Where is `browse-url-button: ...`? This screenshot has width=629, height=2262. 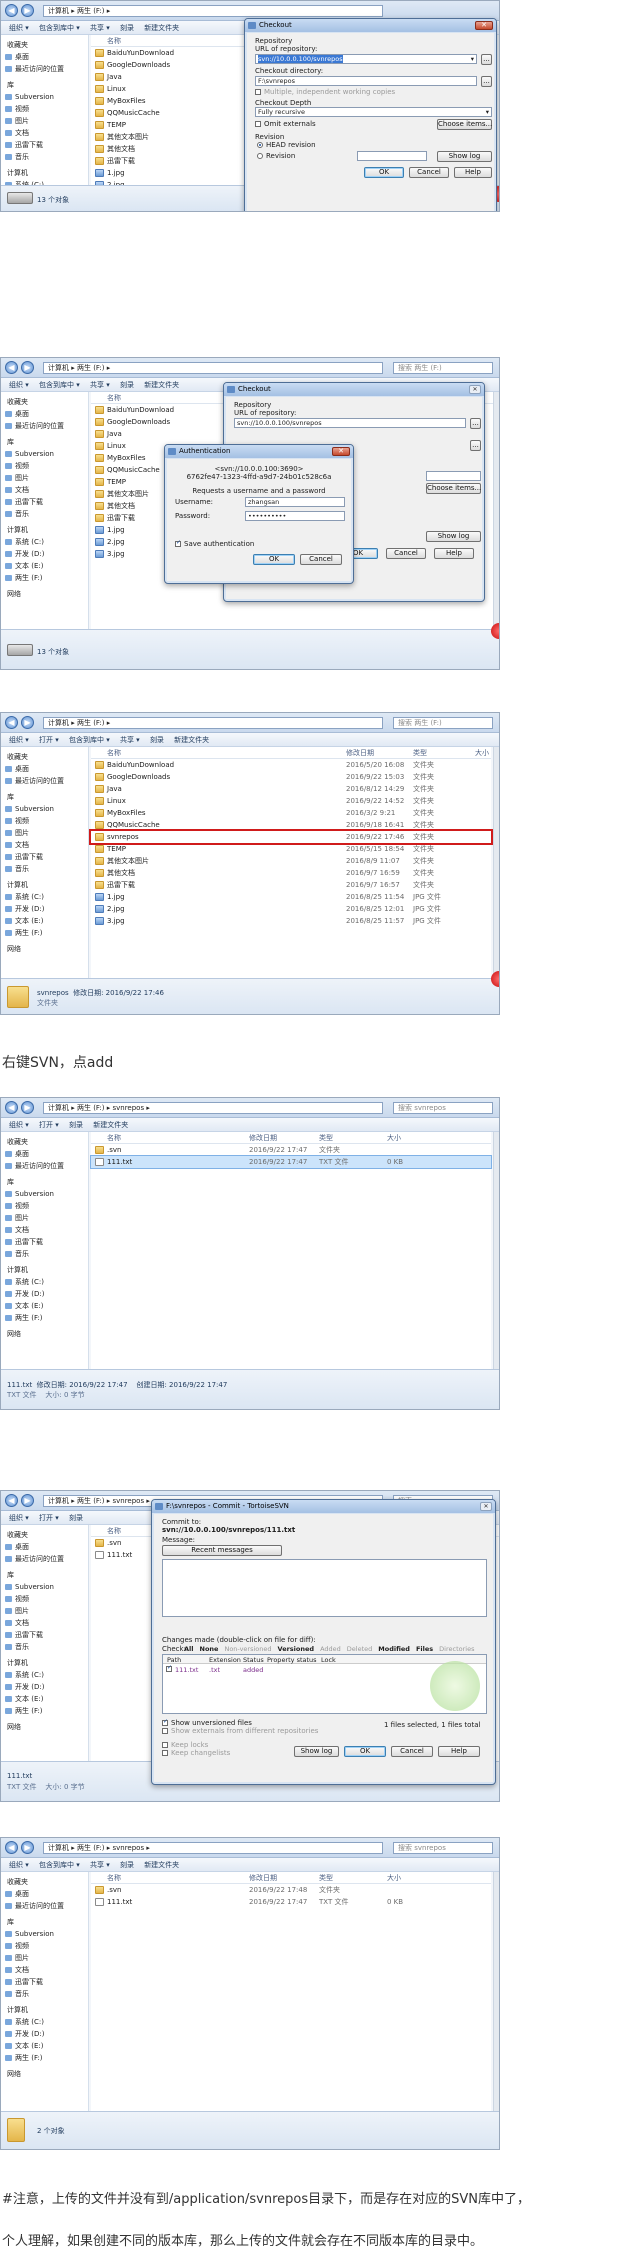 browse-url-button: ... is located at coordinates (486, 59).